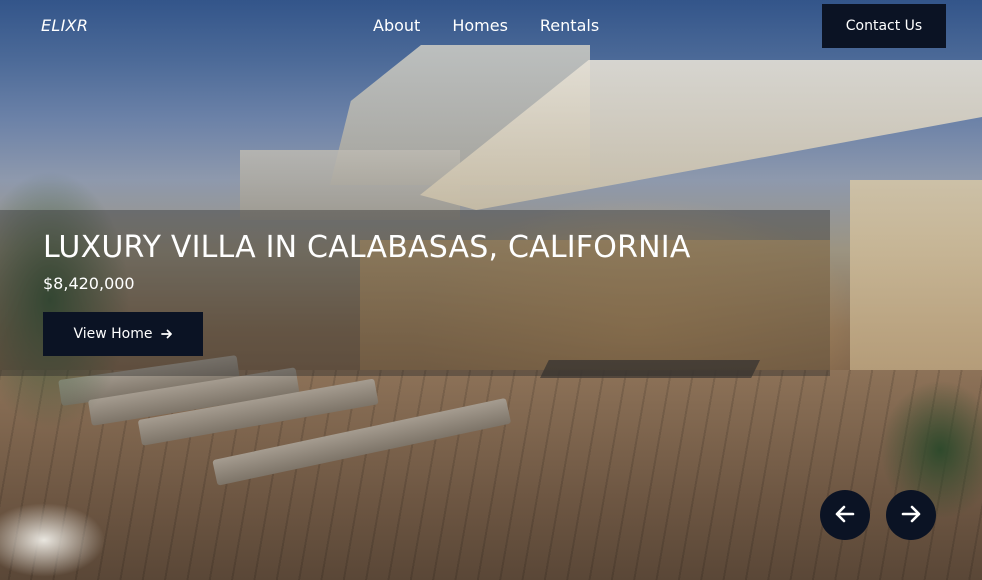 Image resolution: width=982 pixels, height=580 pixels. Describe the element at coordinates (89, 283) in the screenshot. I see `property-price: $8,420,000` at that location.